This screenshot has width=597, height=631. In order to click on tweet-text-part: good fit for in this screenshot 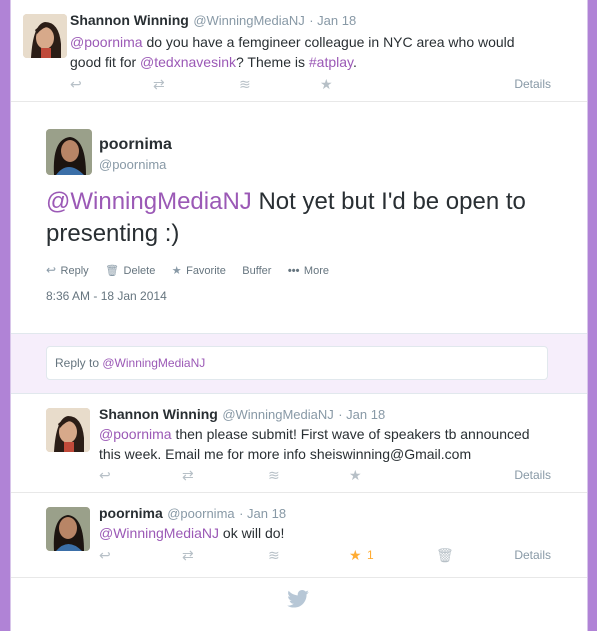, I will do `click(105, 62)`.